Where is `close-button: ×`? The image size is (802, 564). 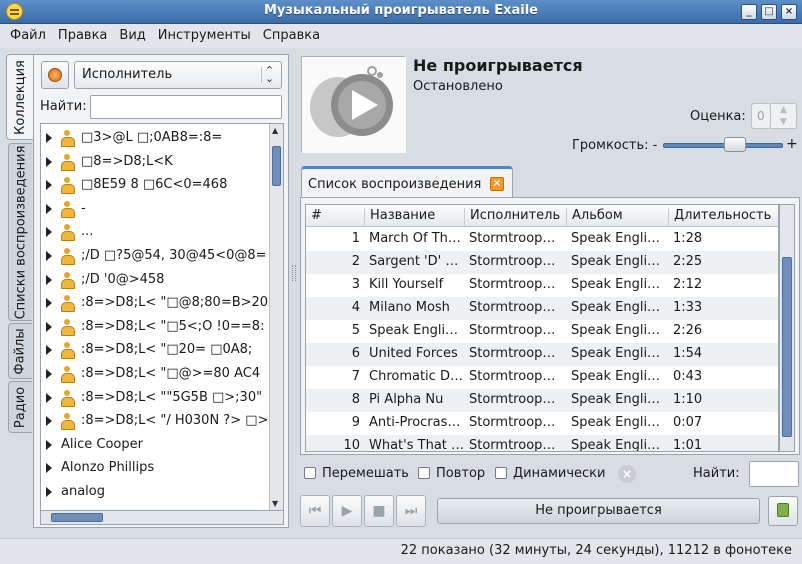
close-button: × is located at coordinates (789, 12).